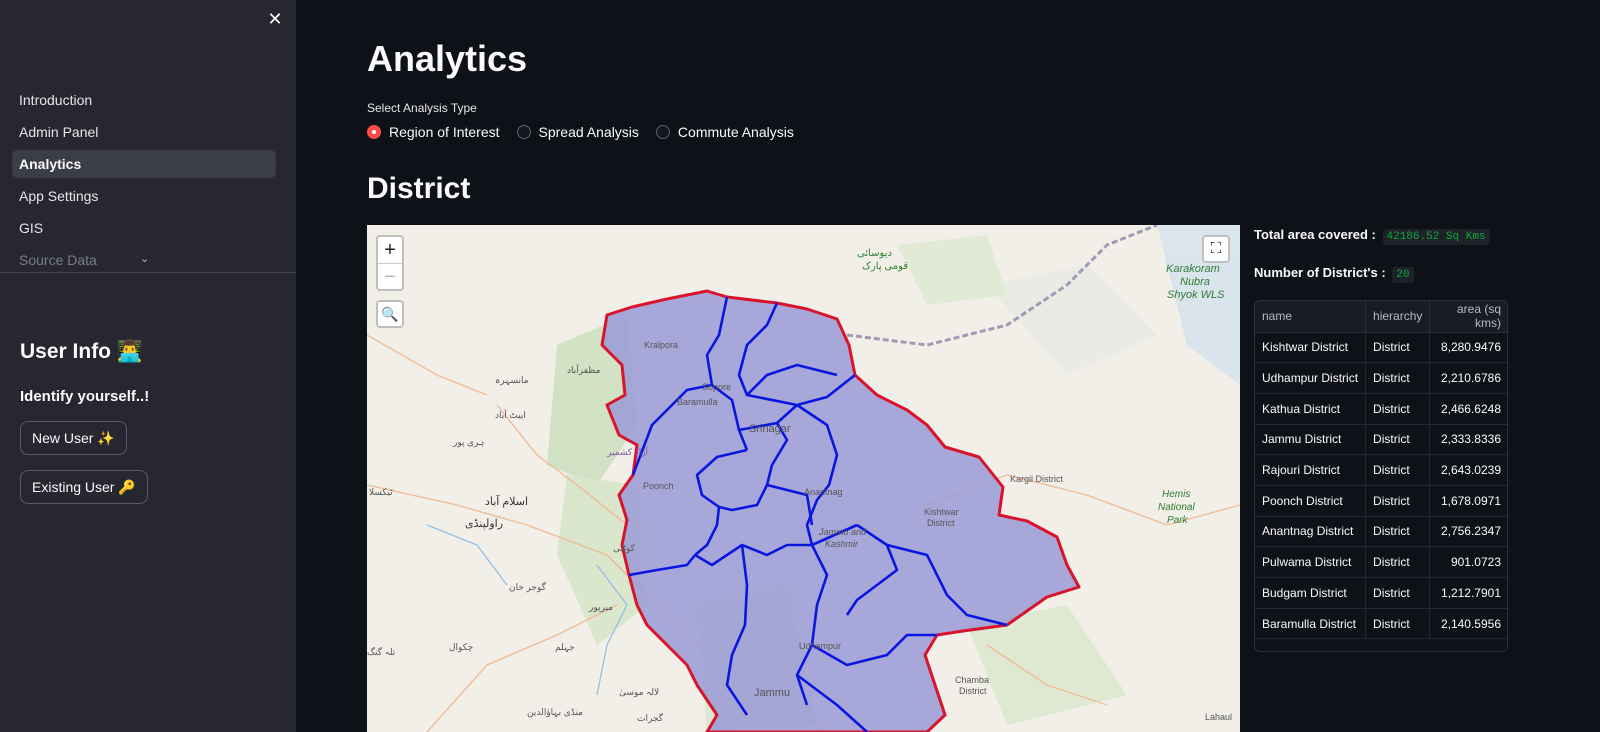 The image size is (1600, 732). I want to click on cell-name: Pulwama District, so click(1311, 562).